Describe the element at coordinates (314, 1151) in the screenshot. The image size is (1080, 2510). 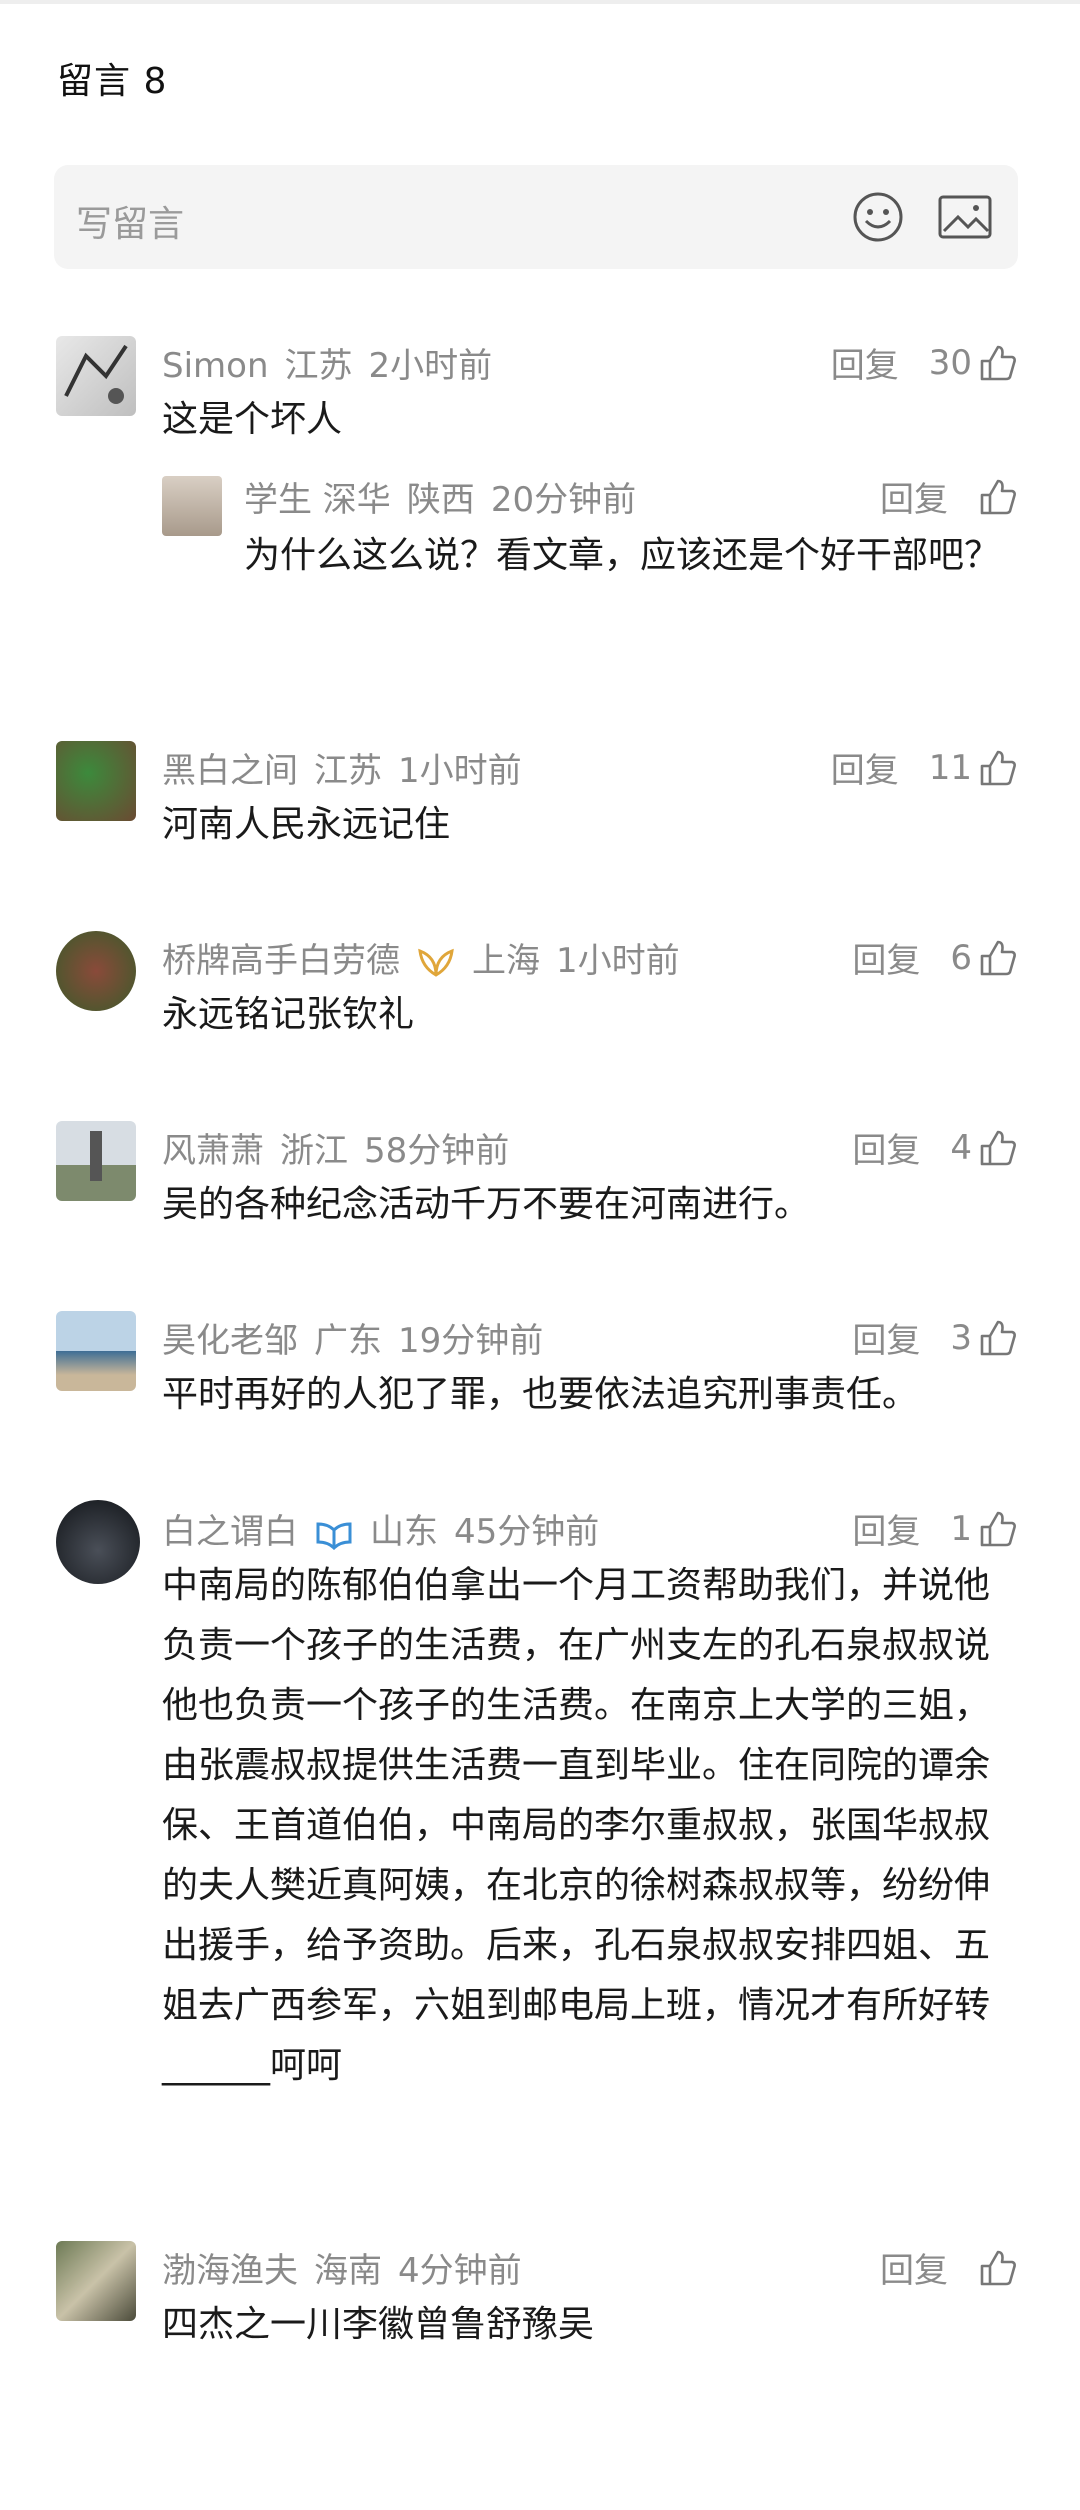
I see `comment-location: 浙江` at that location.